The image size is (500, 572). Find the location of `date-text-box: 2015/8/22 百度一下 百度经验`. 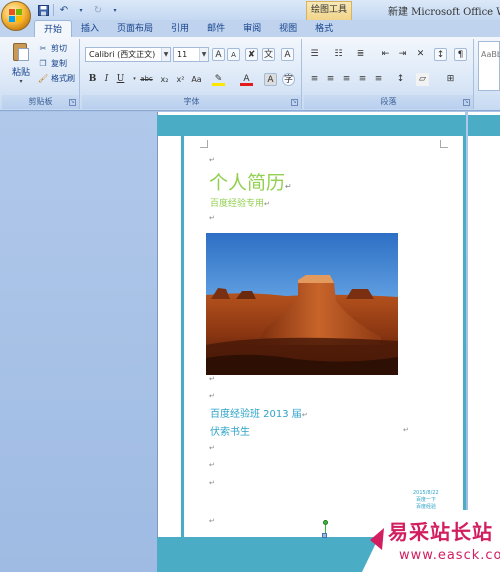

date-text-box: 2015/8/22 百度一下 百度经验 is located at coordinates (426, 500).